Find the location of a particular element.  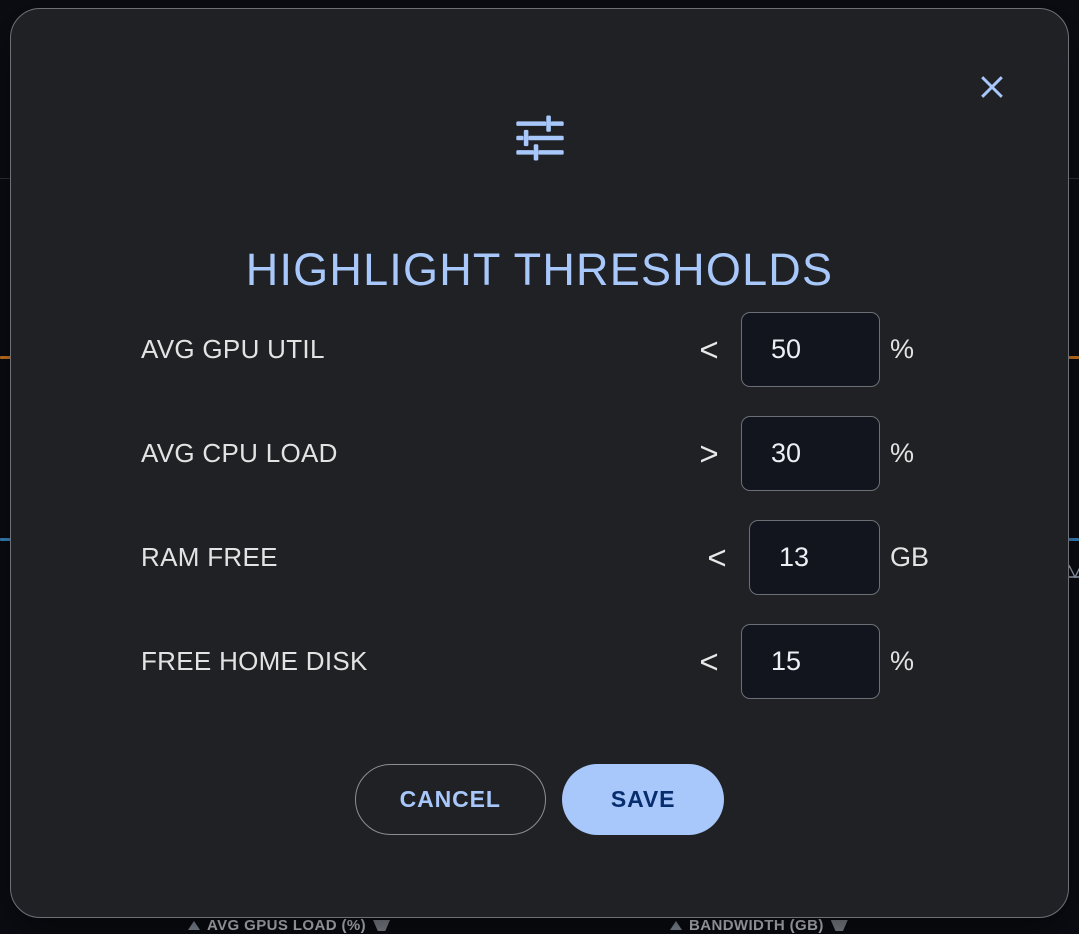

dialog-actions: CANCEL SAVE is located at coordinates (539, 799).